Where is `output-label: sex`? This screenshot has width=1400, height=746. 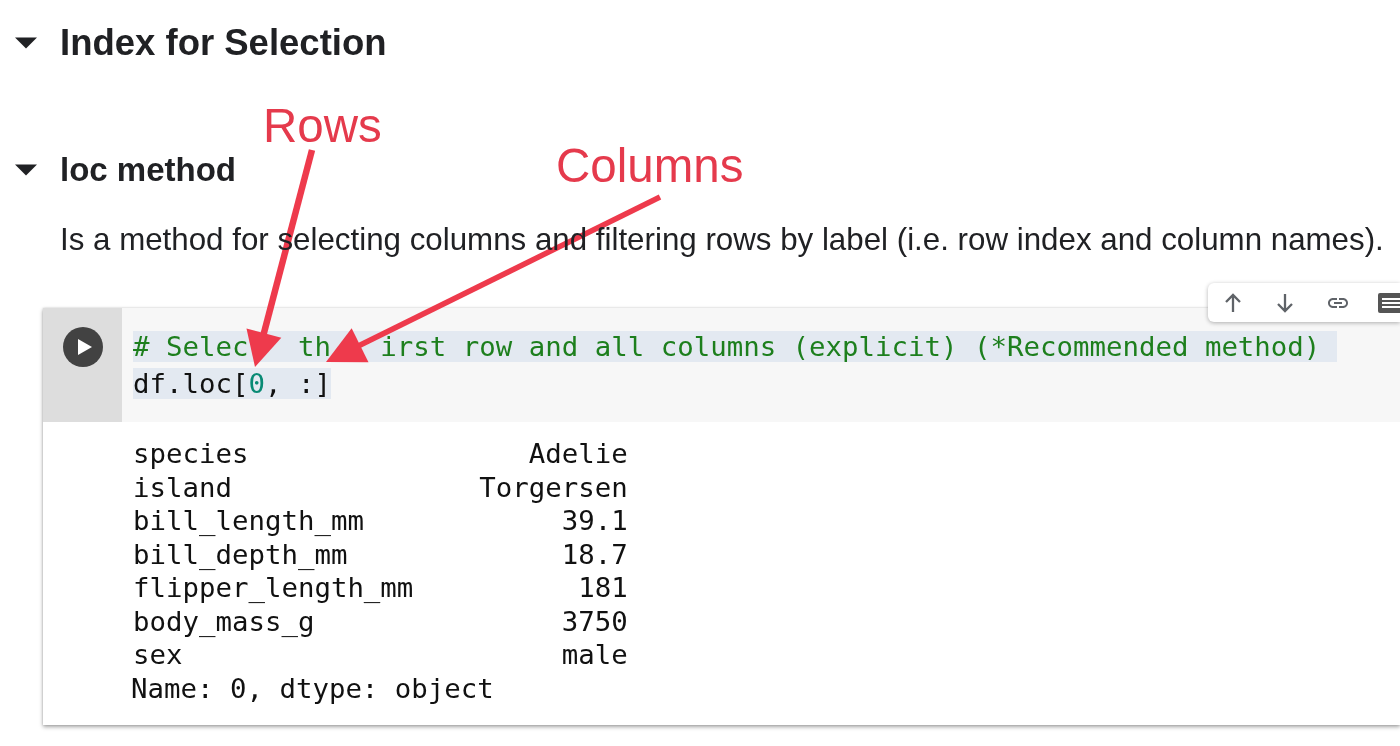
output-label: sex is located at coordinates (158, 655).